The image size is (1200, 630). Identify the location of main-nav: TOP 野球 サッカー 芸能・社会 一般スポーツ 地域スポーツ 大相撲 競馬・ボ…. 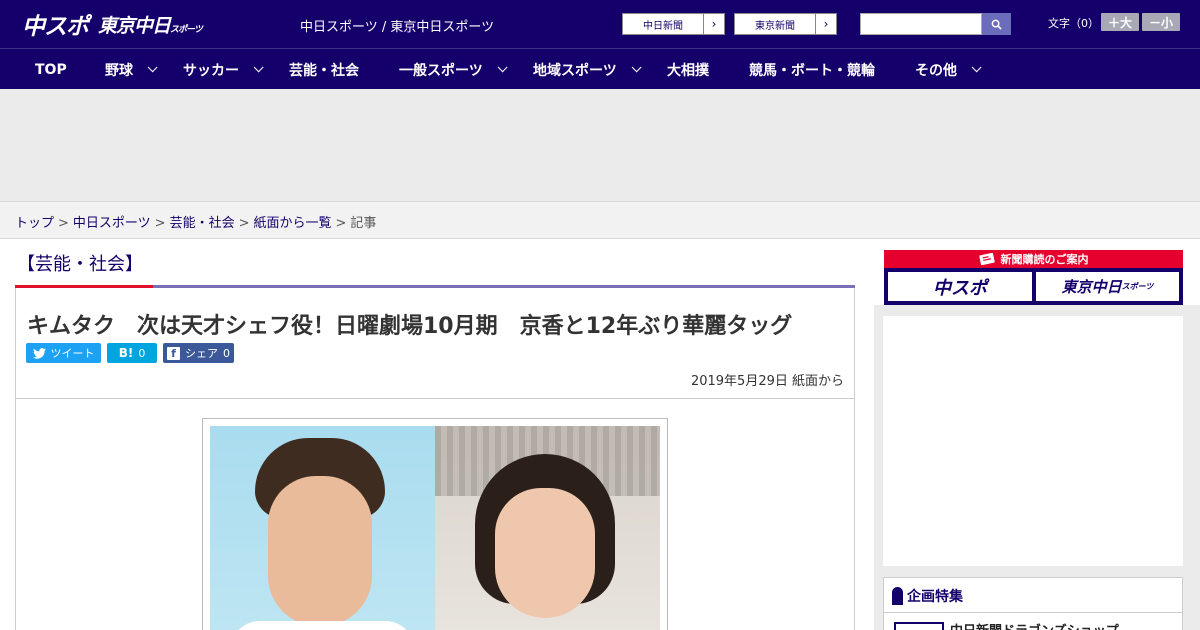
(600, 68).